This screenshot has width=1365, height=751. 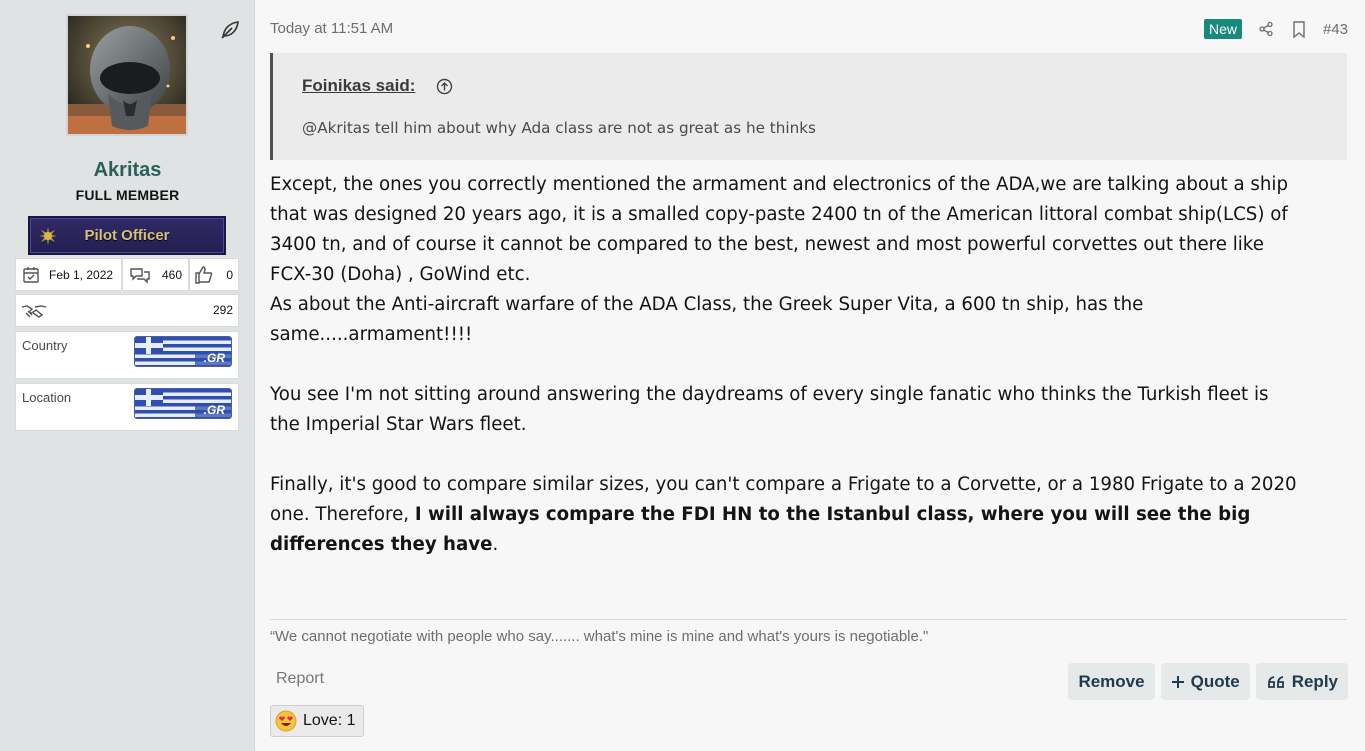 I want to click on bookmark-icon, so click(x=1299, y=29).